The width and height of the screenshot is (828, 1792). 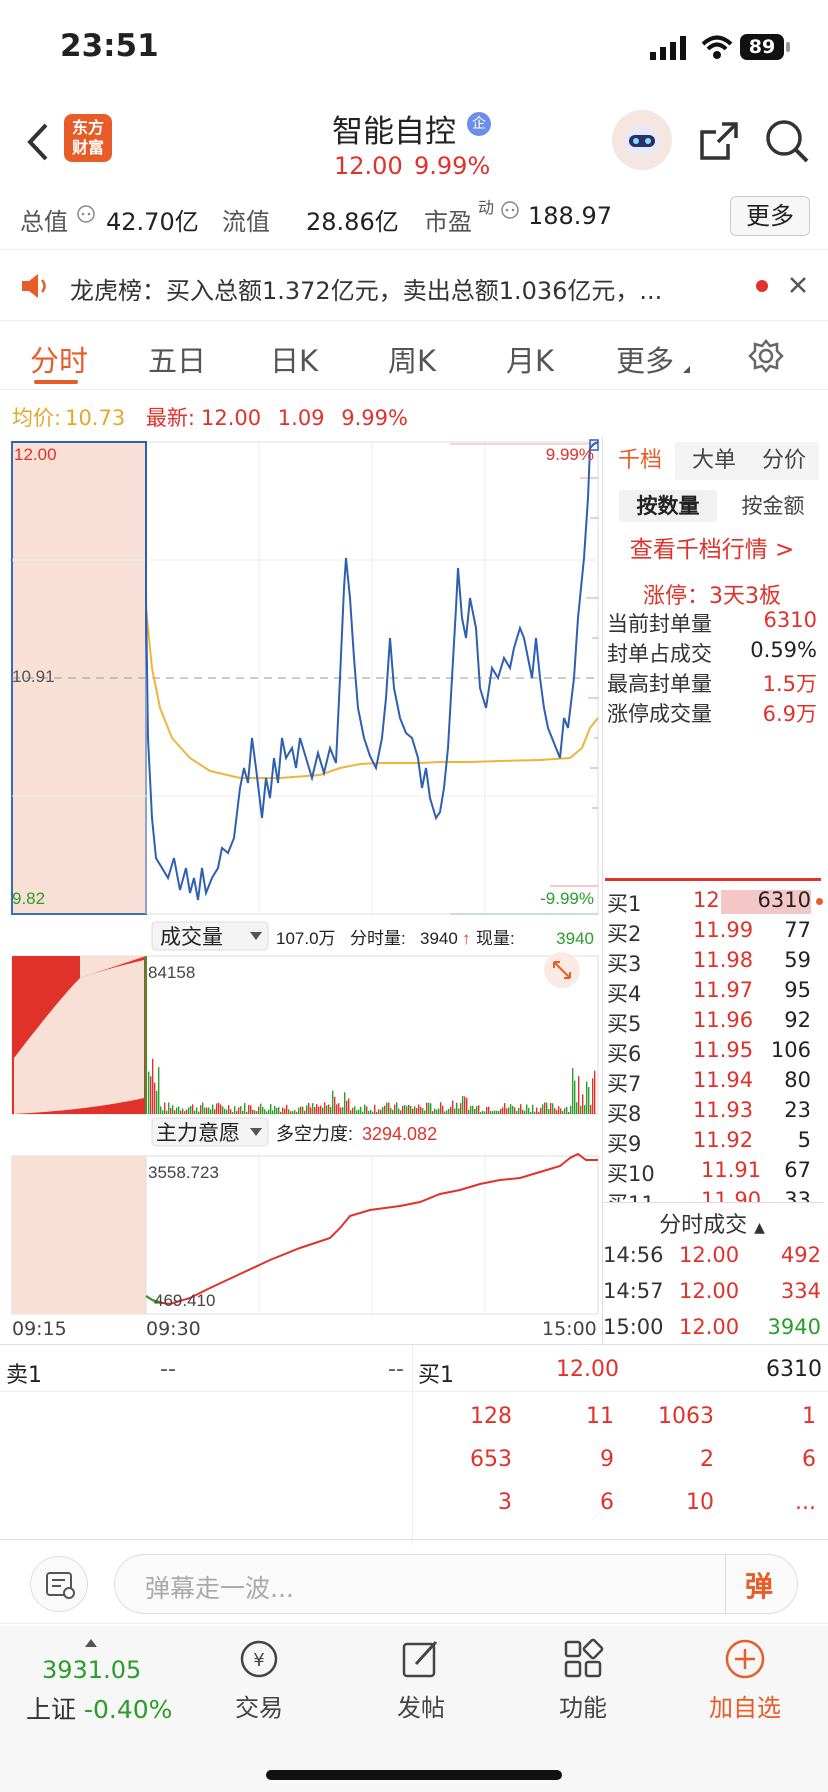 What do you see at coordinates (789, 684) in the screenshot?
I see `stat-value: 1.5万` at bounding box center [789, 684].